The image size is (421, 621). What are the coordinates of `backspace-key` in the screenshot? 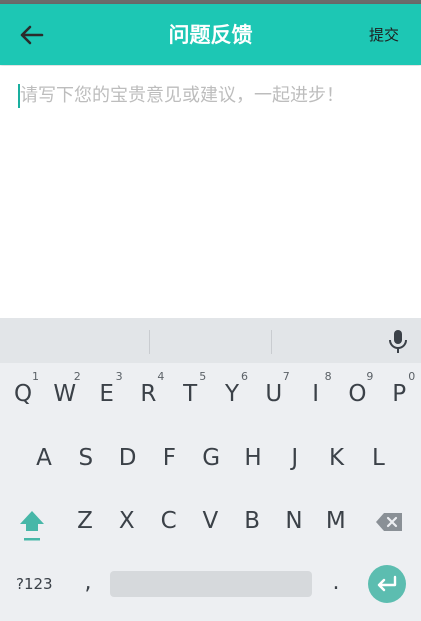 It's located at (390, 522).